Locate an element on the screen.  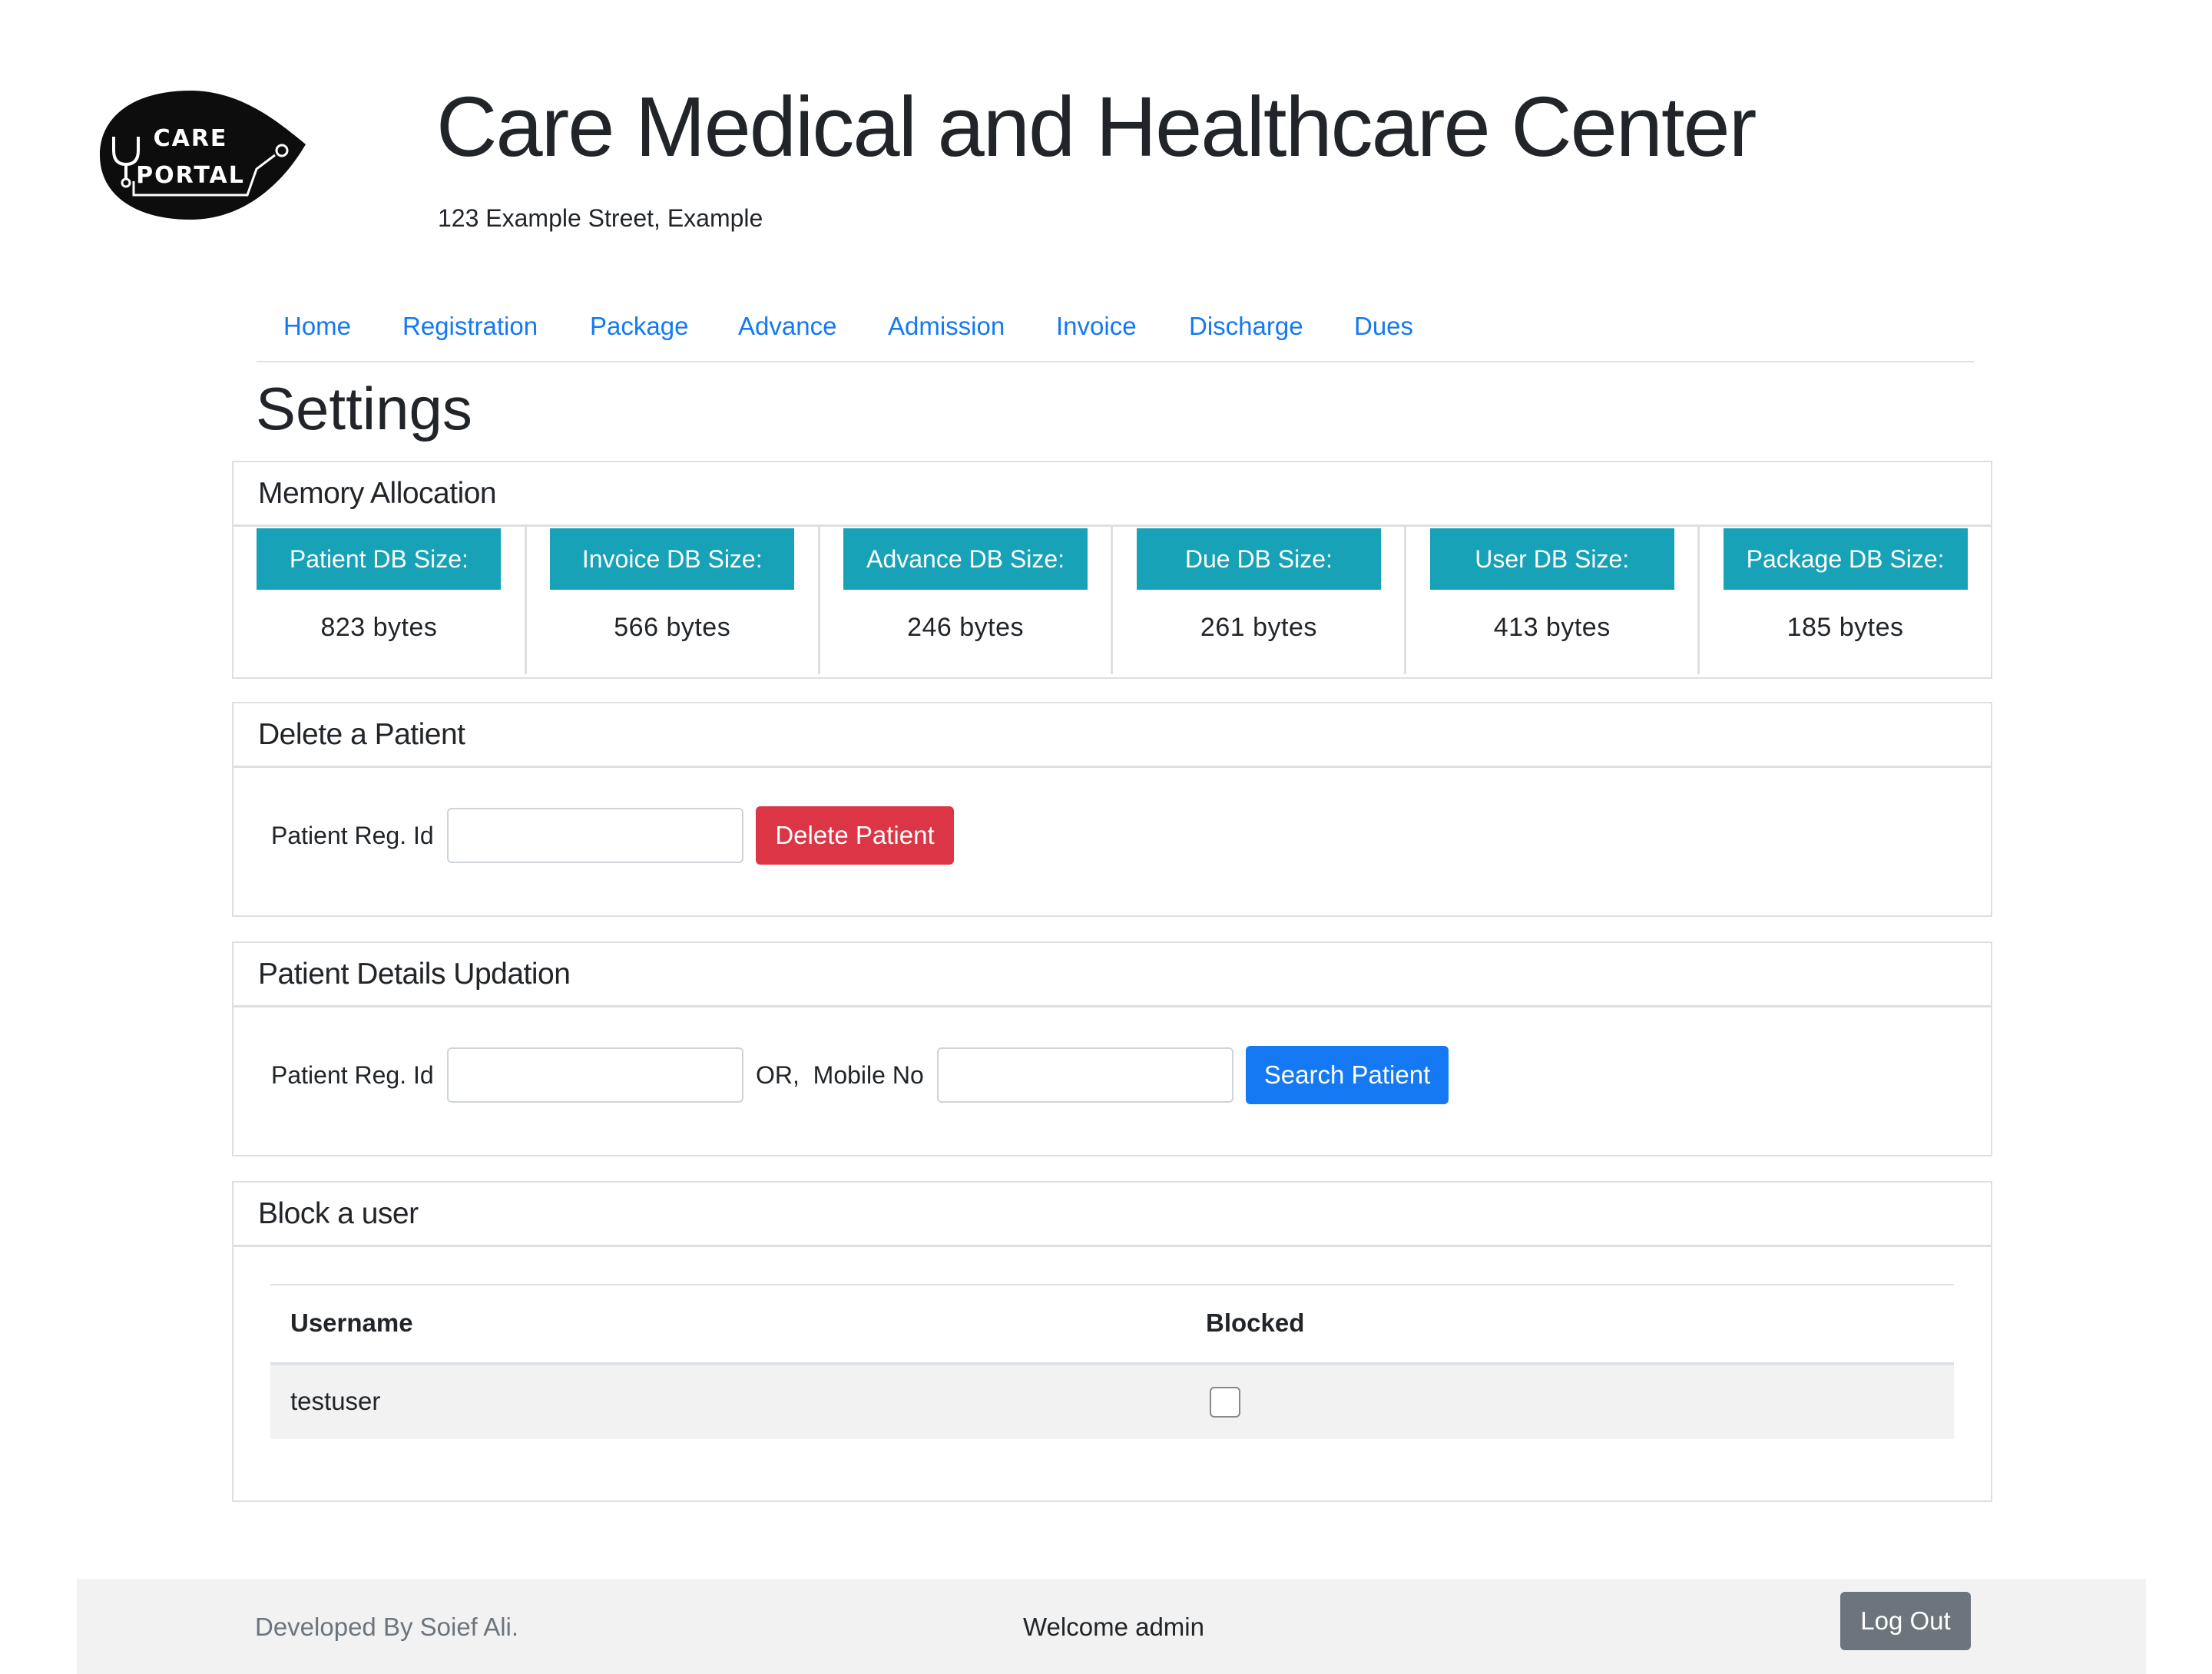
user-table: Username Blocked testuser is located at coordinates (1112, 1361).